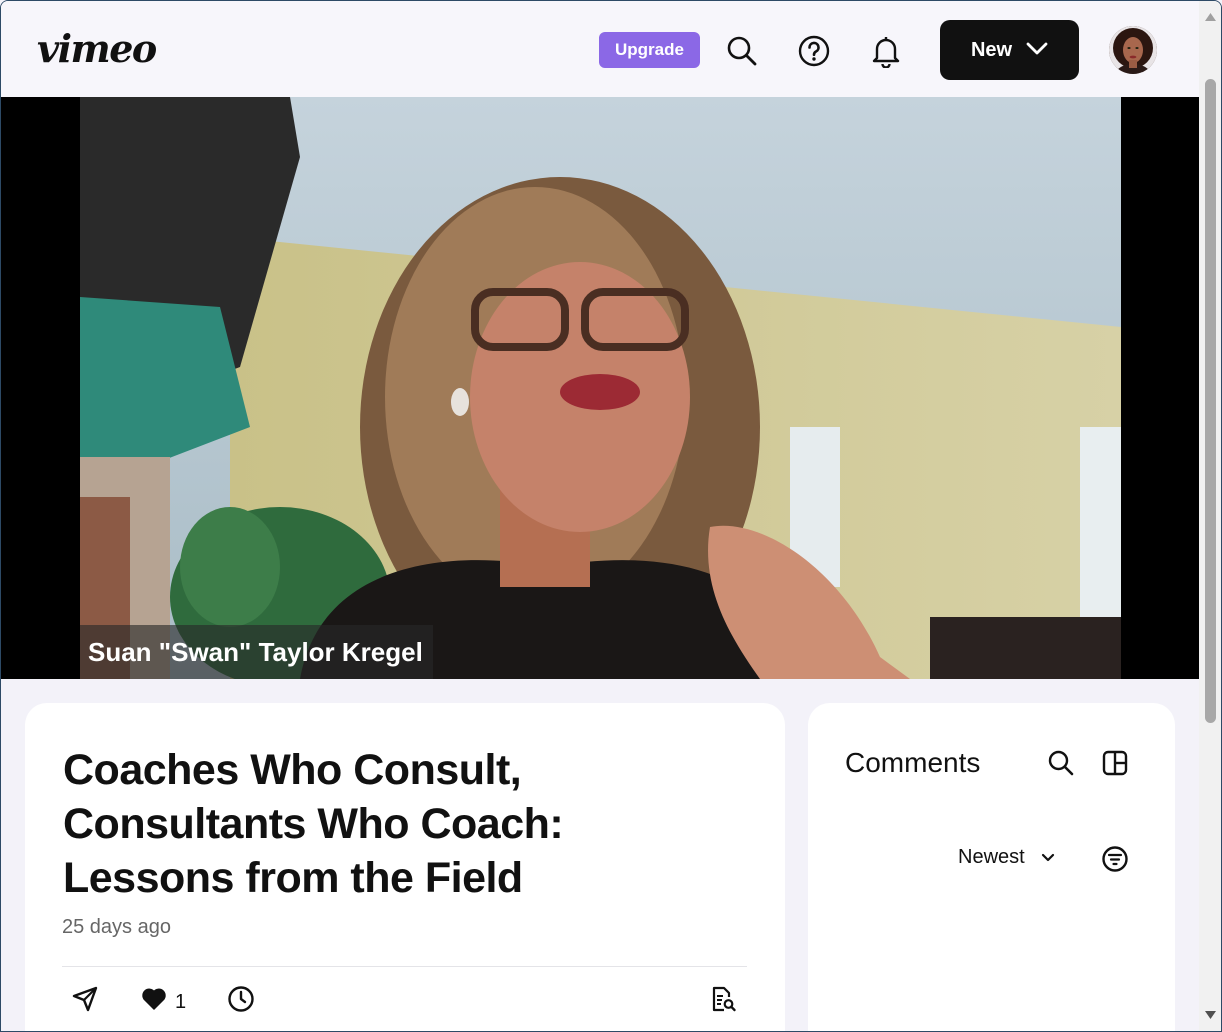 The height and width of the screenshot is (1032, 1222). Describe the element at coordinates (1115, 859) in the screenshot. I see `filter-icon` at that location.